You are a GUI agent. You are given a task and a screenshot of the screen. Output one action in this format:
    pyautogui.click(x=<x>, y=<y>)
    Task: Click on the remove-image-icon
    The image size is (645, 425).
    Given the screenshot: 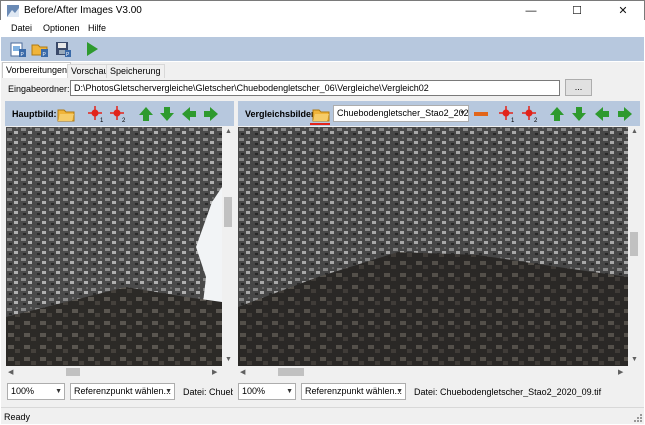 What is the action you would take?
    pyautogui.click(x=481, y=114)
    